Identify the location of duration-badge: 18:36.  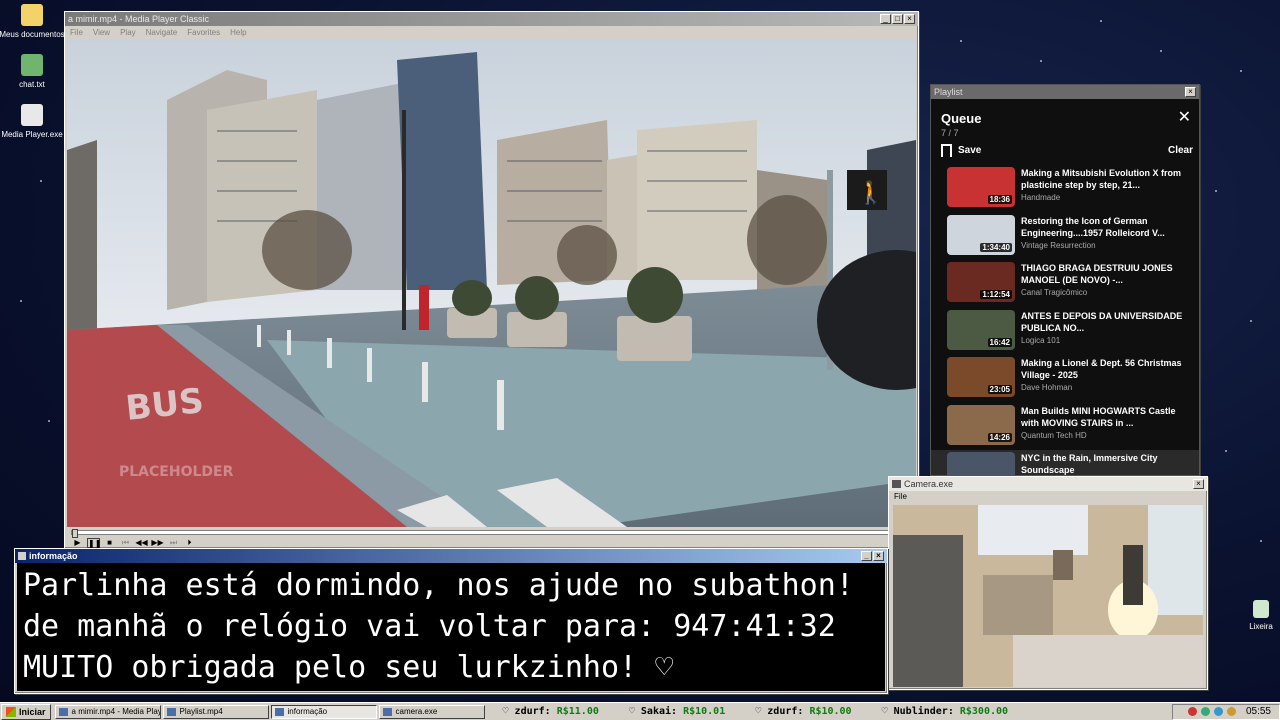
(999, 199).